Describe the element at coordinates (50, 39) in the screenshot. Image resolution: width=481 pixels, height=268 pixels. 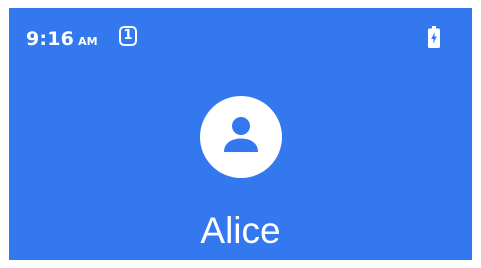
I see `clock-time: 9:16` at that location.